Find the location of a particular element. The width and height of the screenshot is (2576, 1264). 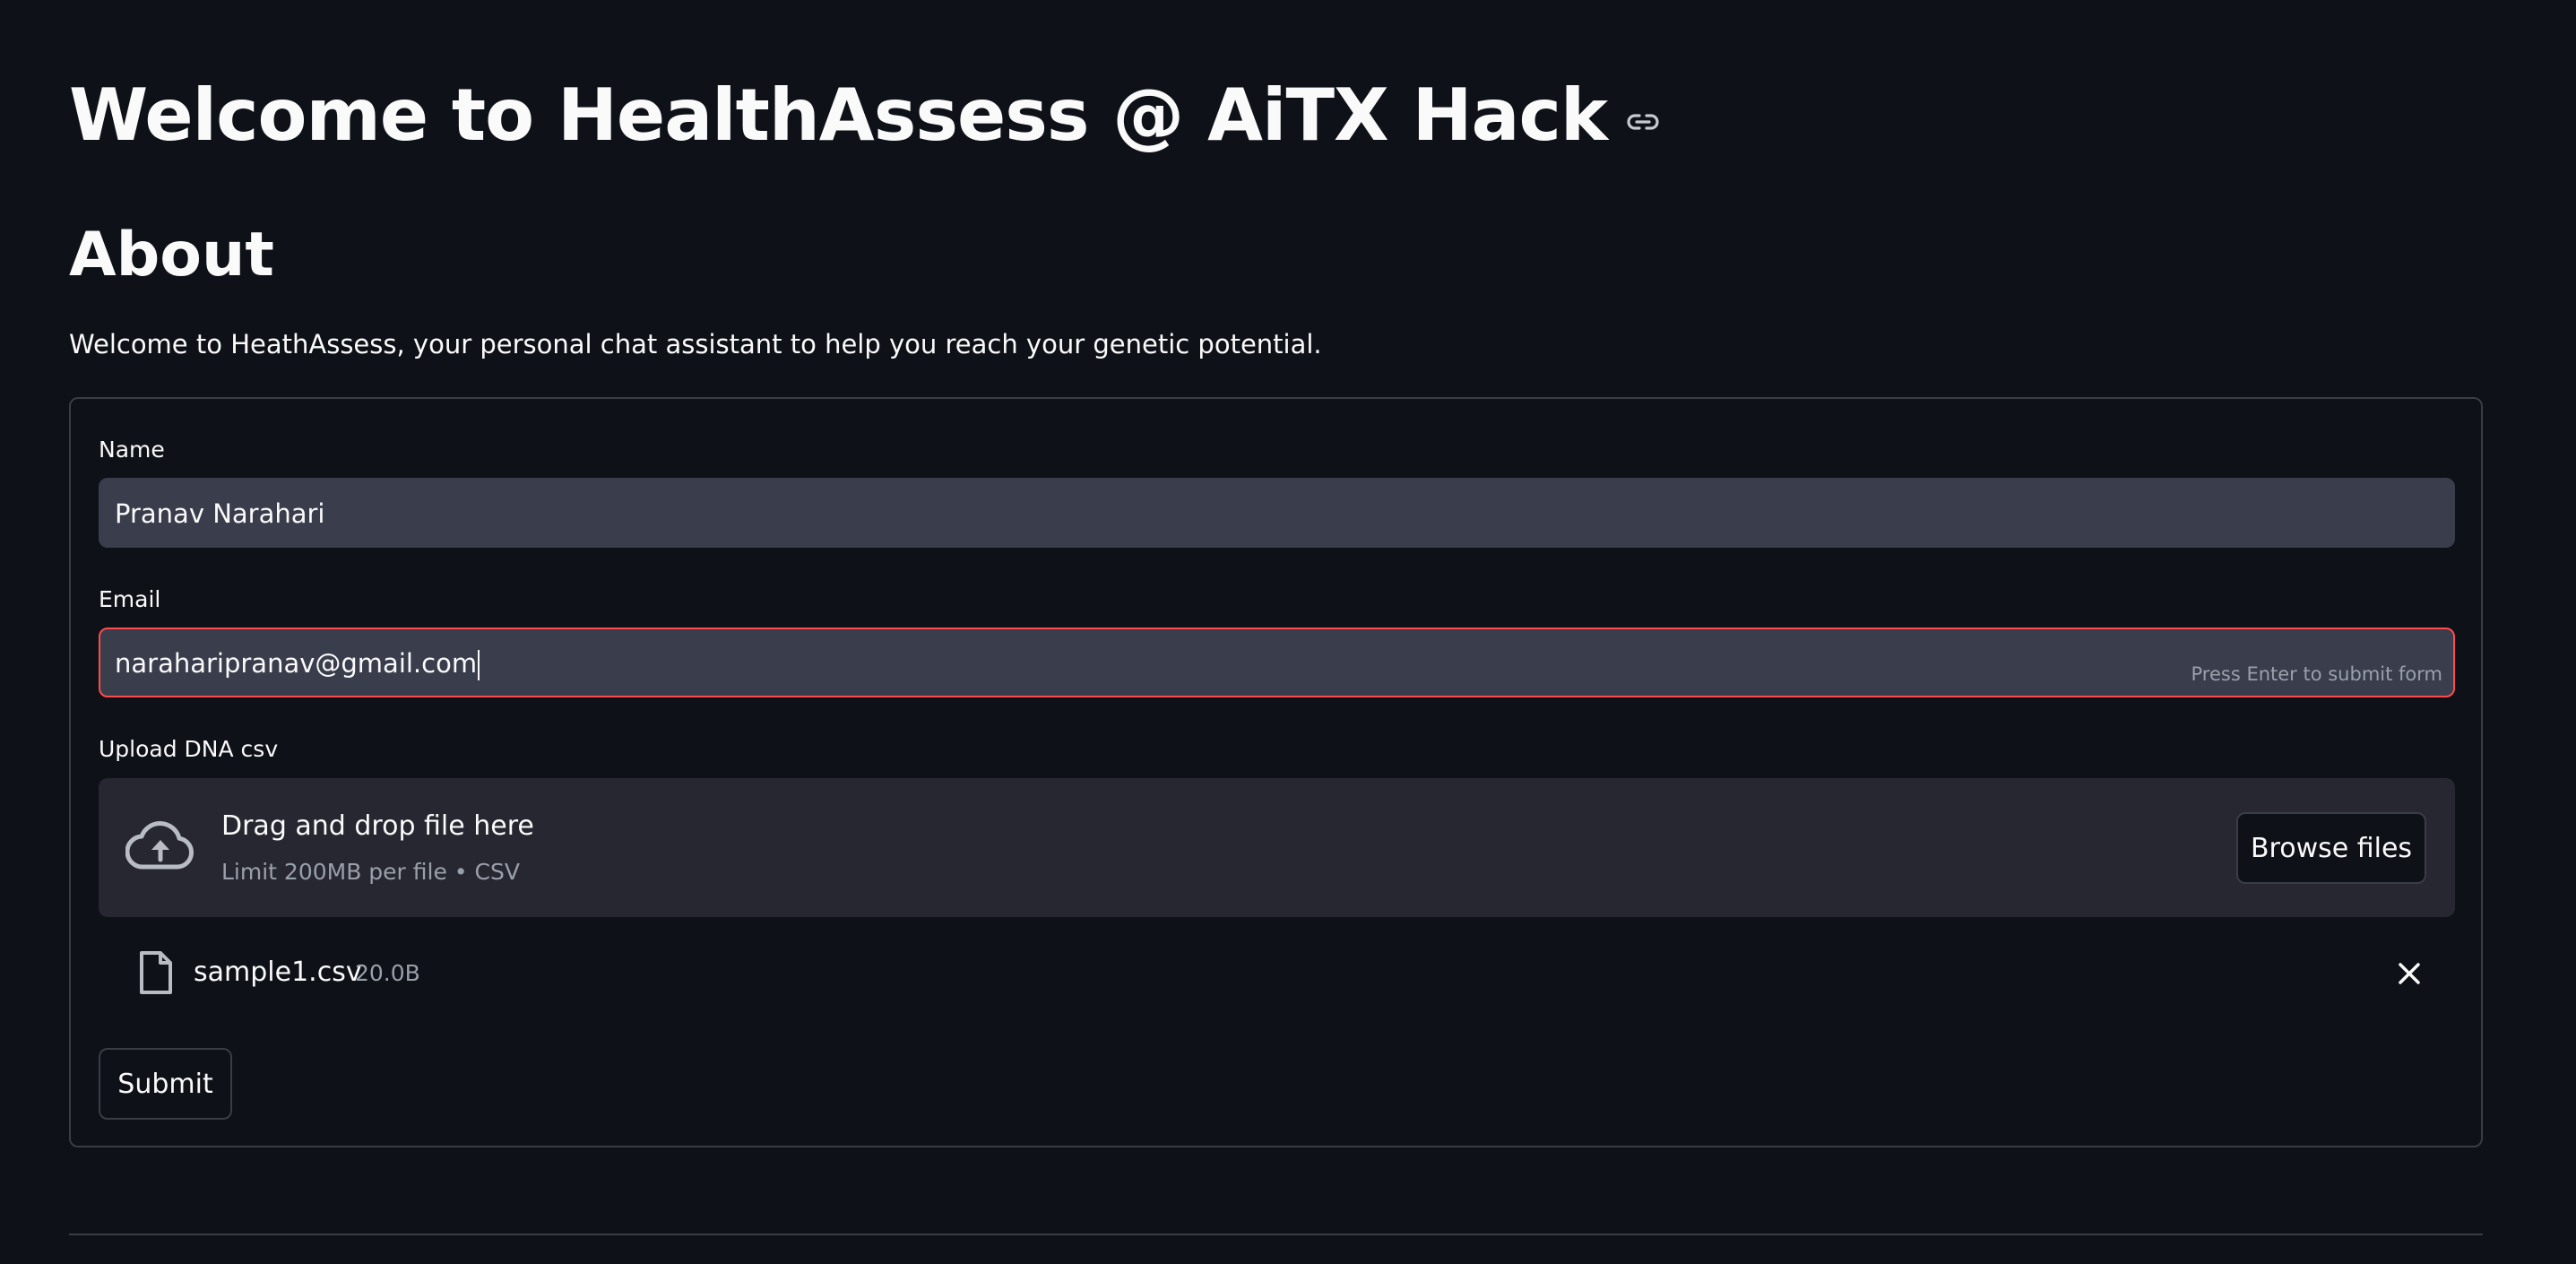

about-heading: About is located at coordinates (171, 255).